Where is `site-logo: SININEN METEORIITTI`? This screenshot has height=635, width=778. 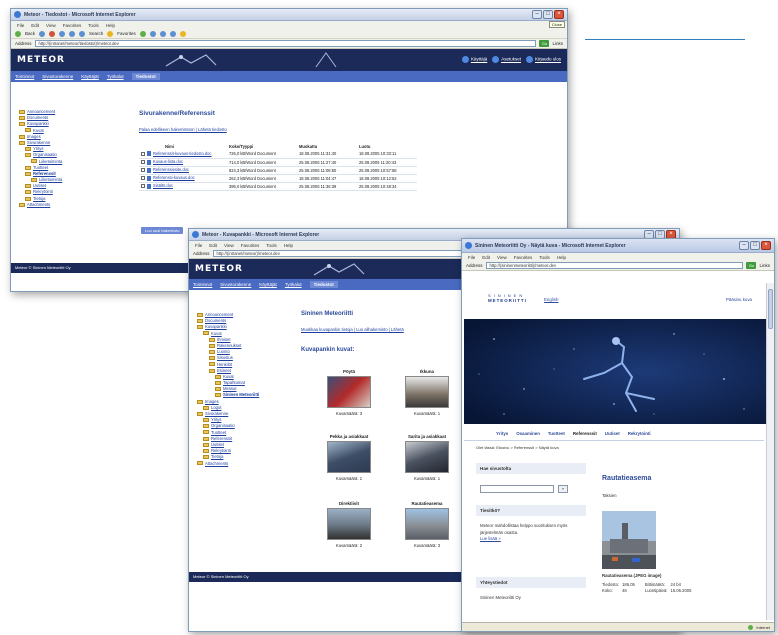 site-logo: SININEN METEORIITTI is located at coordinates (507, 298).